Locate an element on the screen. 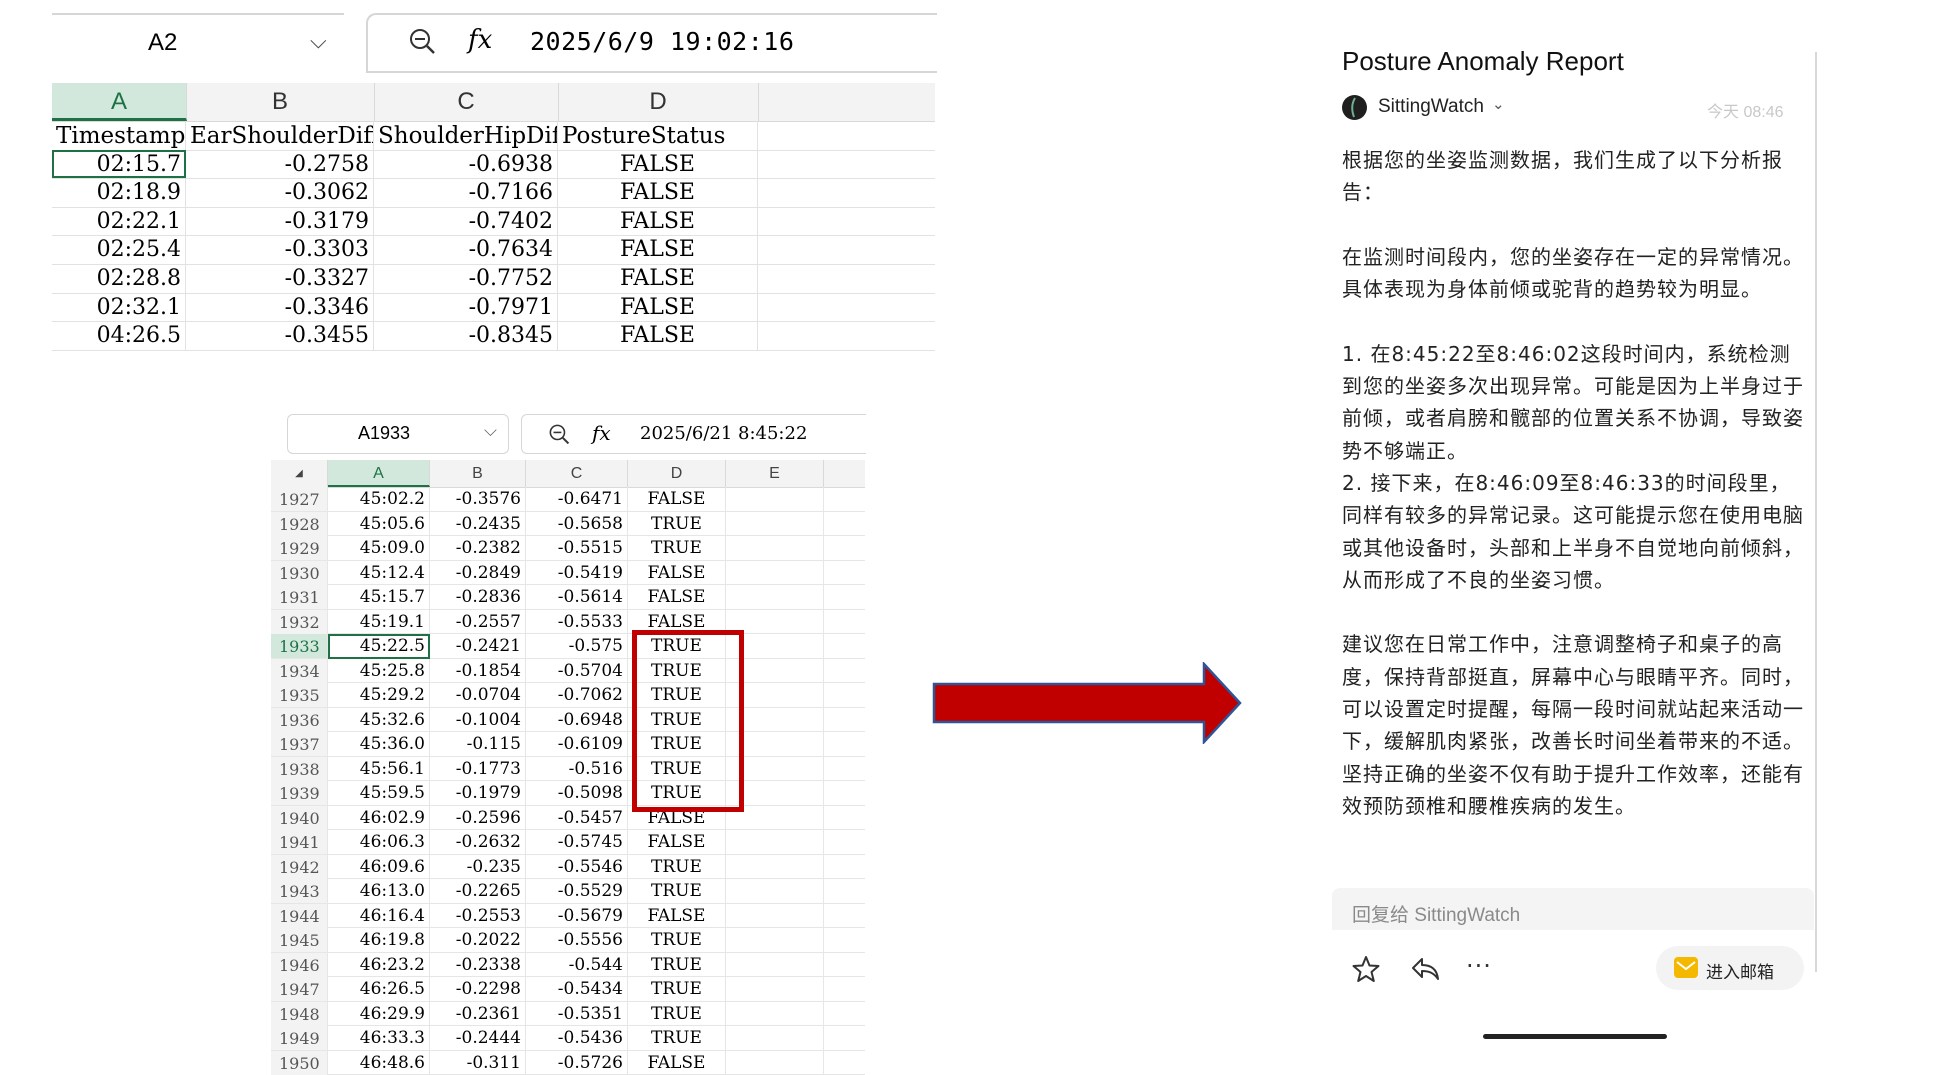 The image size is (1935, 1075). header-cell: EarShoulderDiff is located at coordinates (280, 135).